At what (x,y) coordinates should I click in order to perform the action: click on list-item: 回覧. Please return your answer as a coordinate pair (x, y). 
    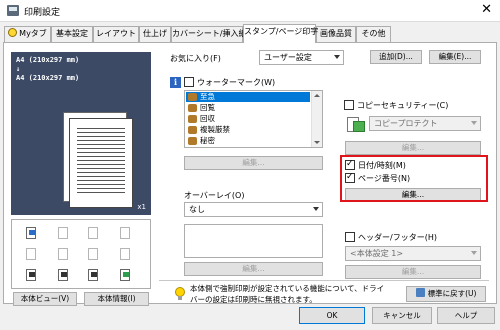
    Looking at the image, I should click on (248, 108).